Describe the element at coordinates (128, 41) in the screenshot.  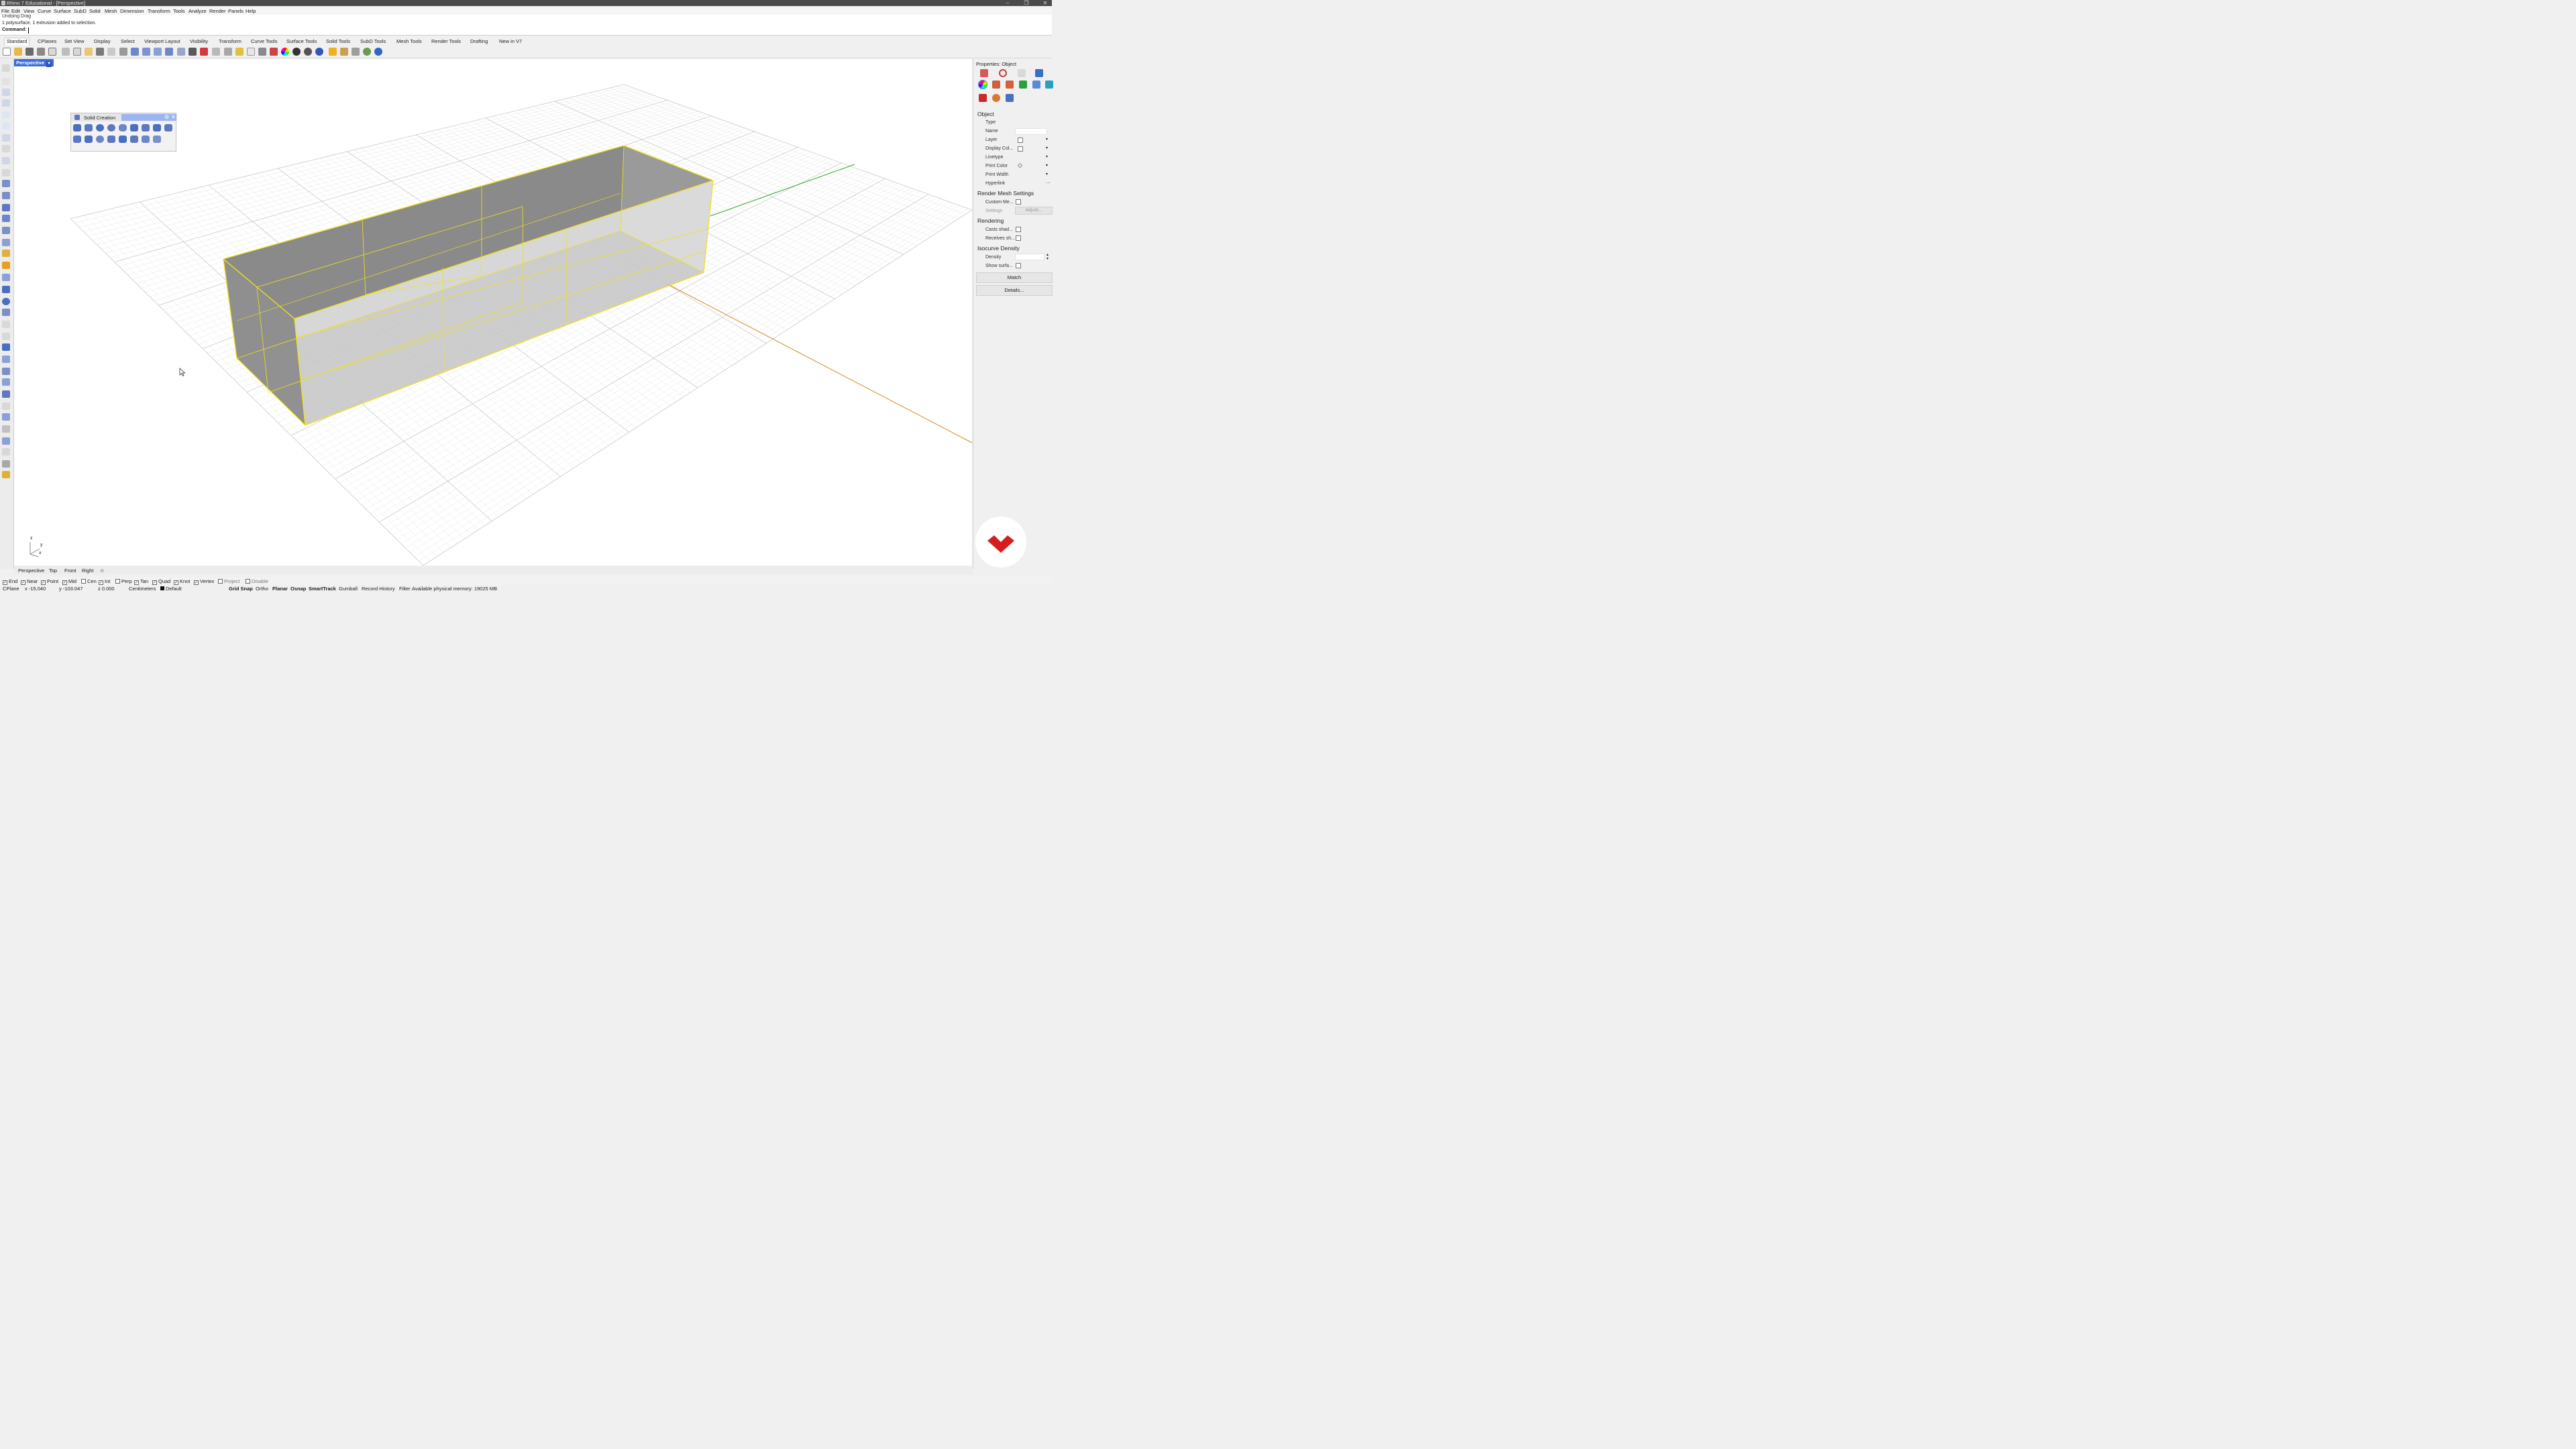
I see `tab-select: Select` at that location.